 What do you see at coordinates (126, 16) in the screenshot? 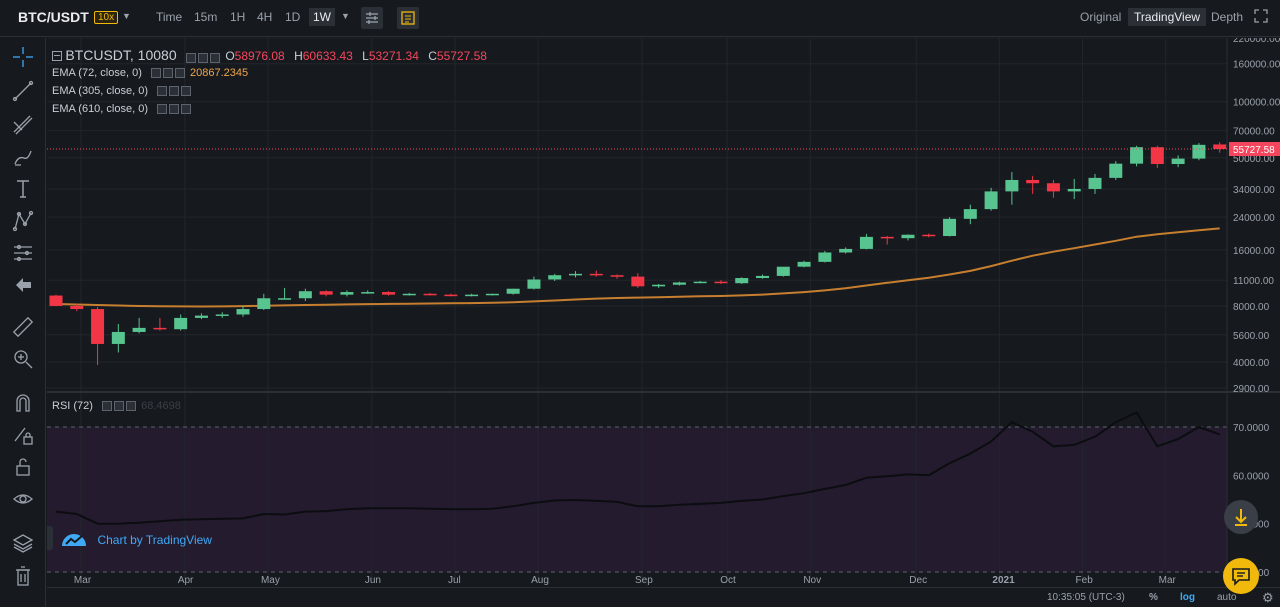
I see `chevron-down-icon: ▼` at bounding box center [126, 16].